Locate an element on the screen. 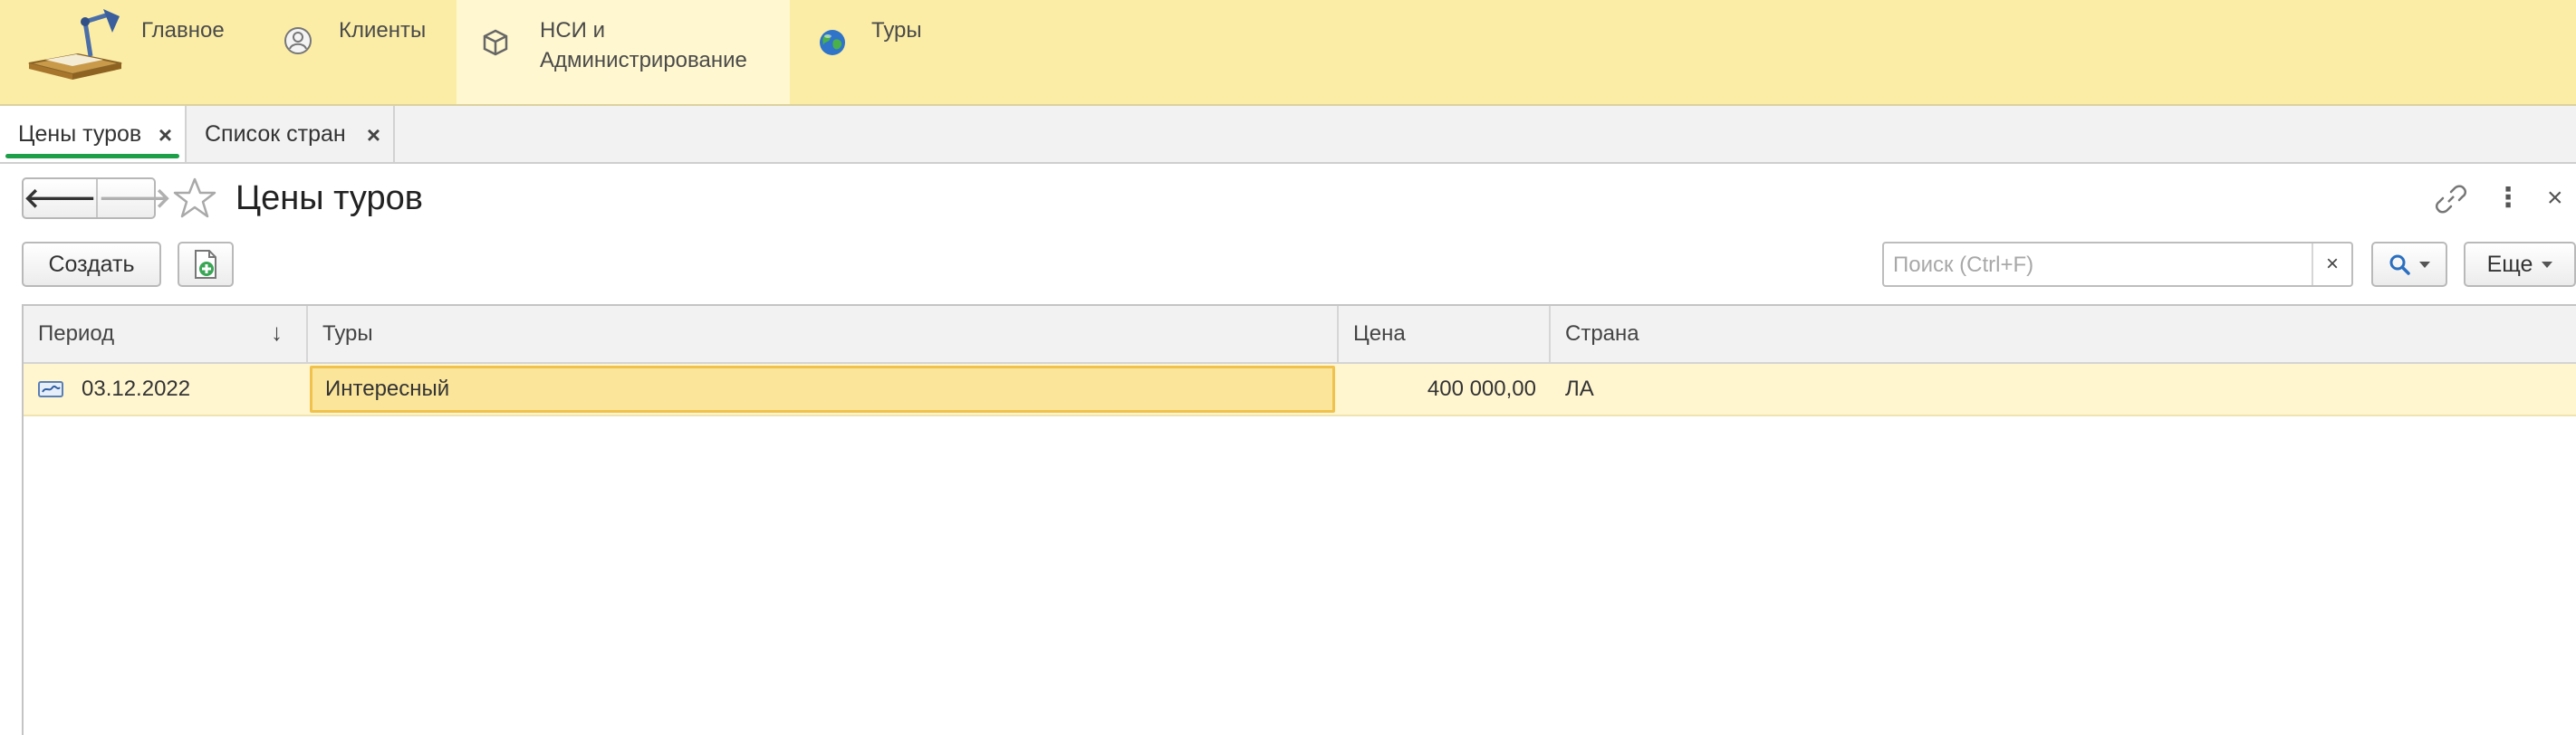 The width and height of the screenshot is (2576, 735). column-header-label: Период is located at coordinates (76, 334).